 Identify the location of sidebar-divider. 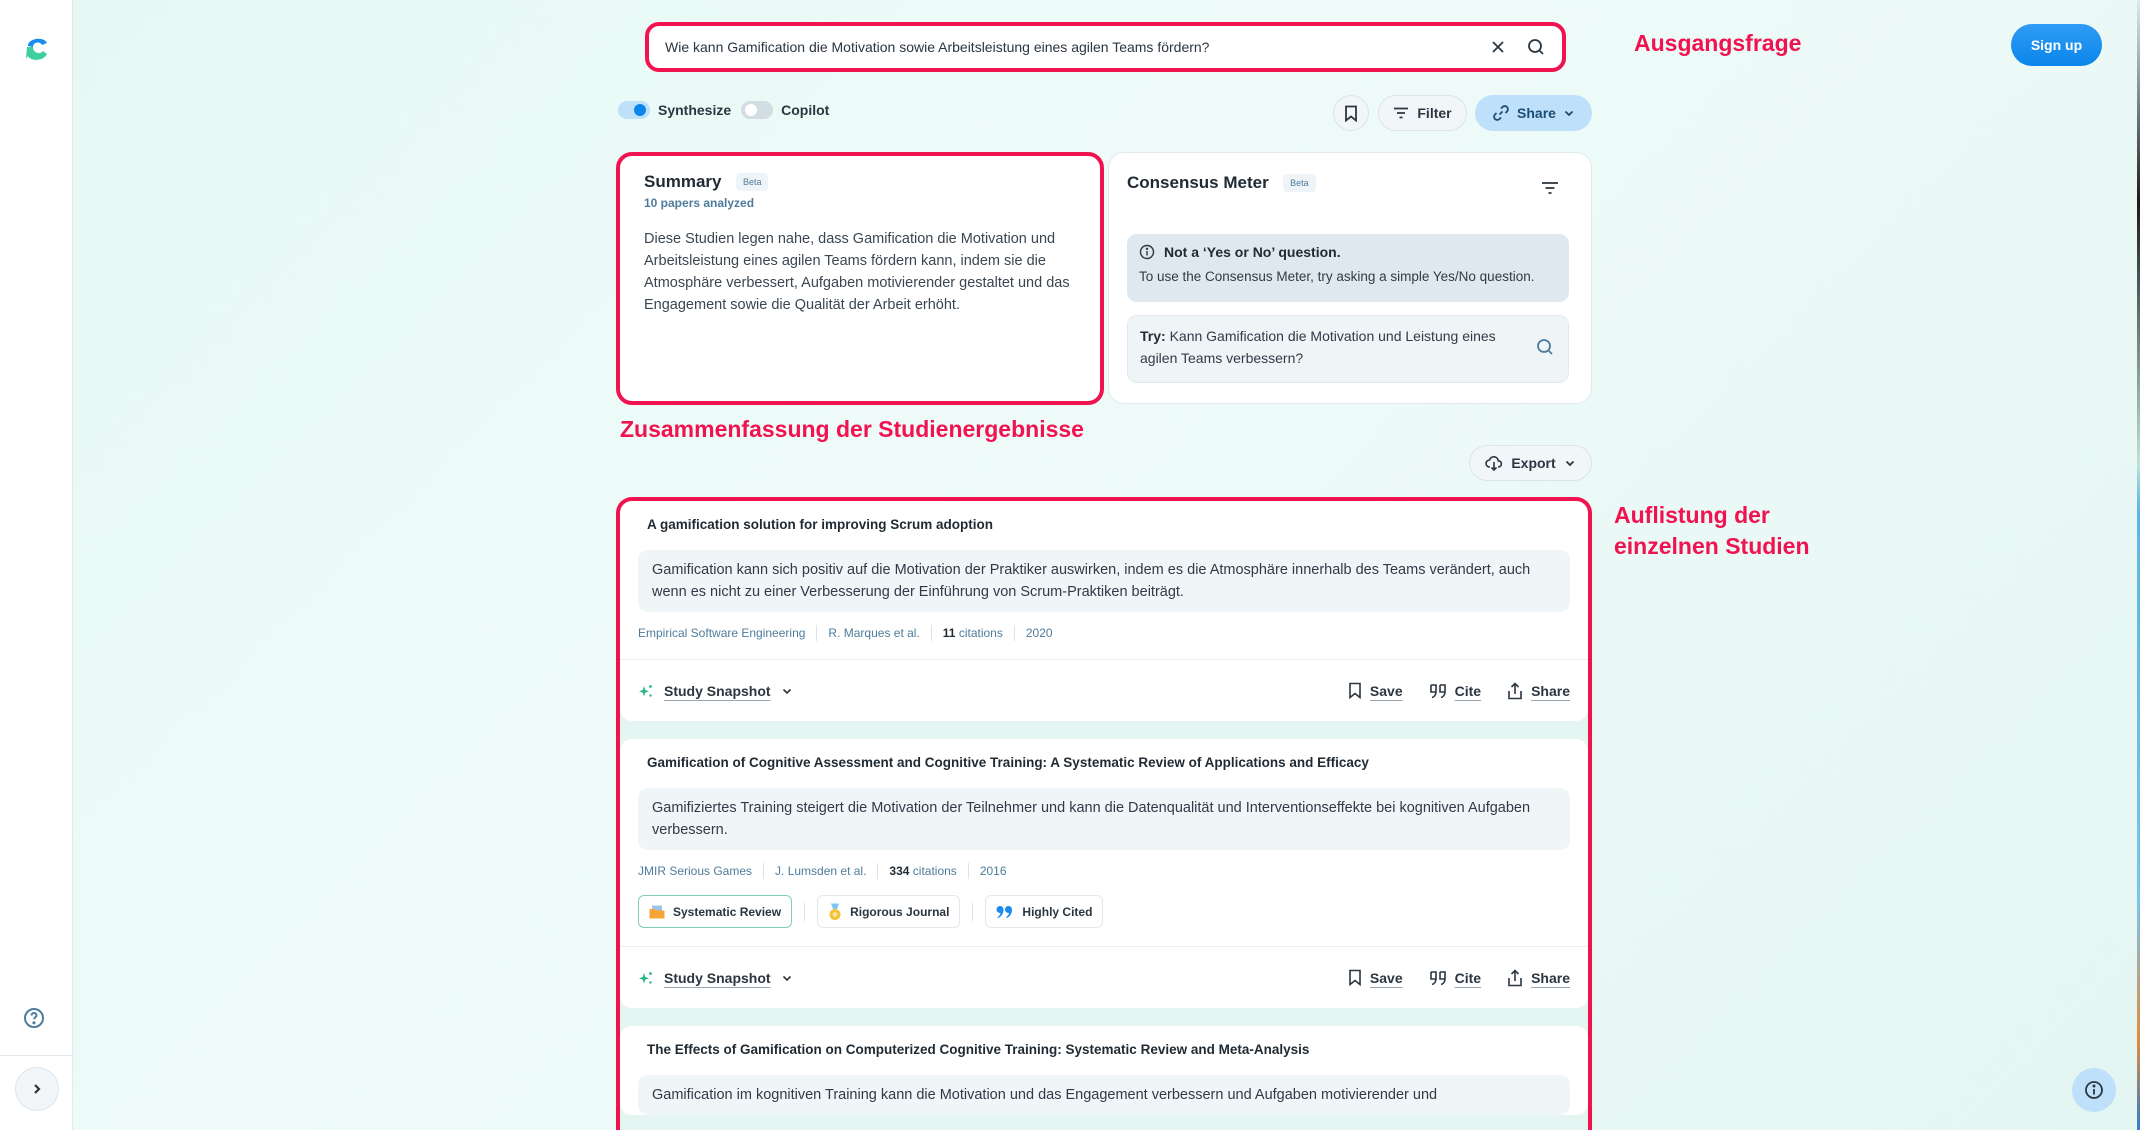
(36, 1055).